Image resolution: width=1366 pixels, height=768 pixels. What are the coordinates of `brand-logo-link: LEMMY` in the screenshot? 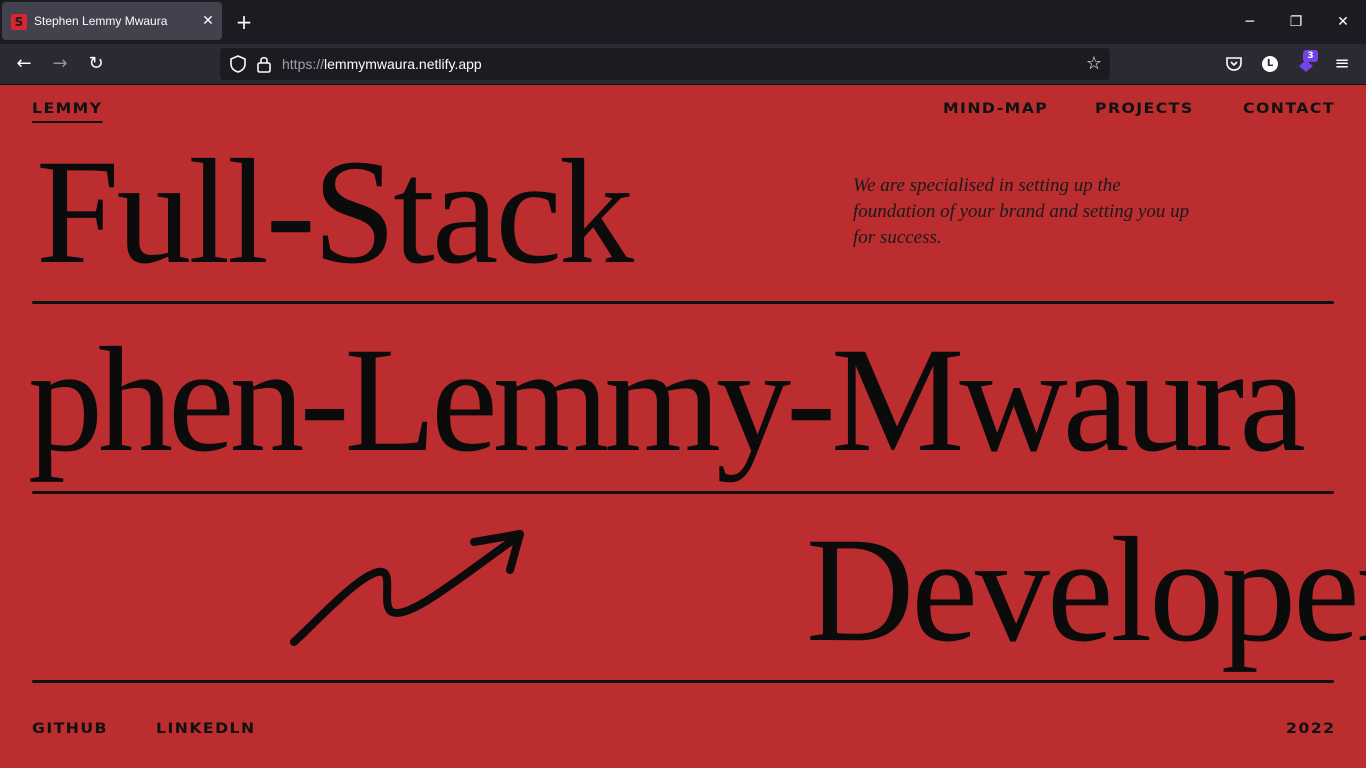 It's located at (67, 112).